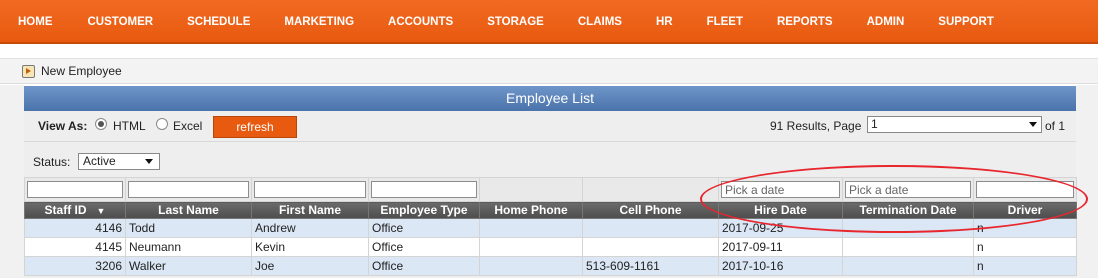  I want to click on cell-last-name: Walker, so click(188, 266).